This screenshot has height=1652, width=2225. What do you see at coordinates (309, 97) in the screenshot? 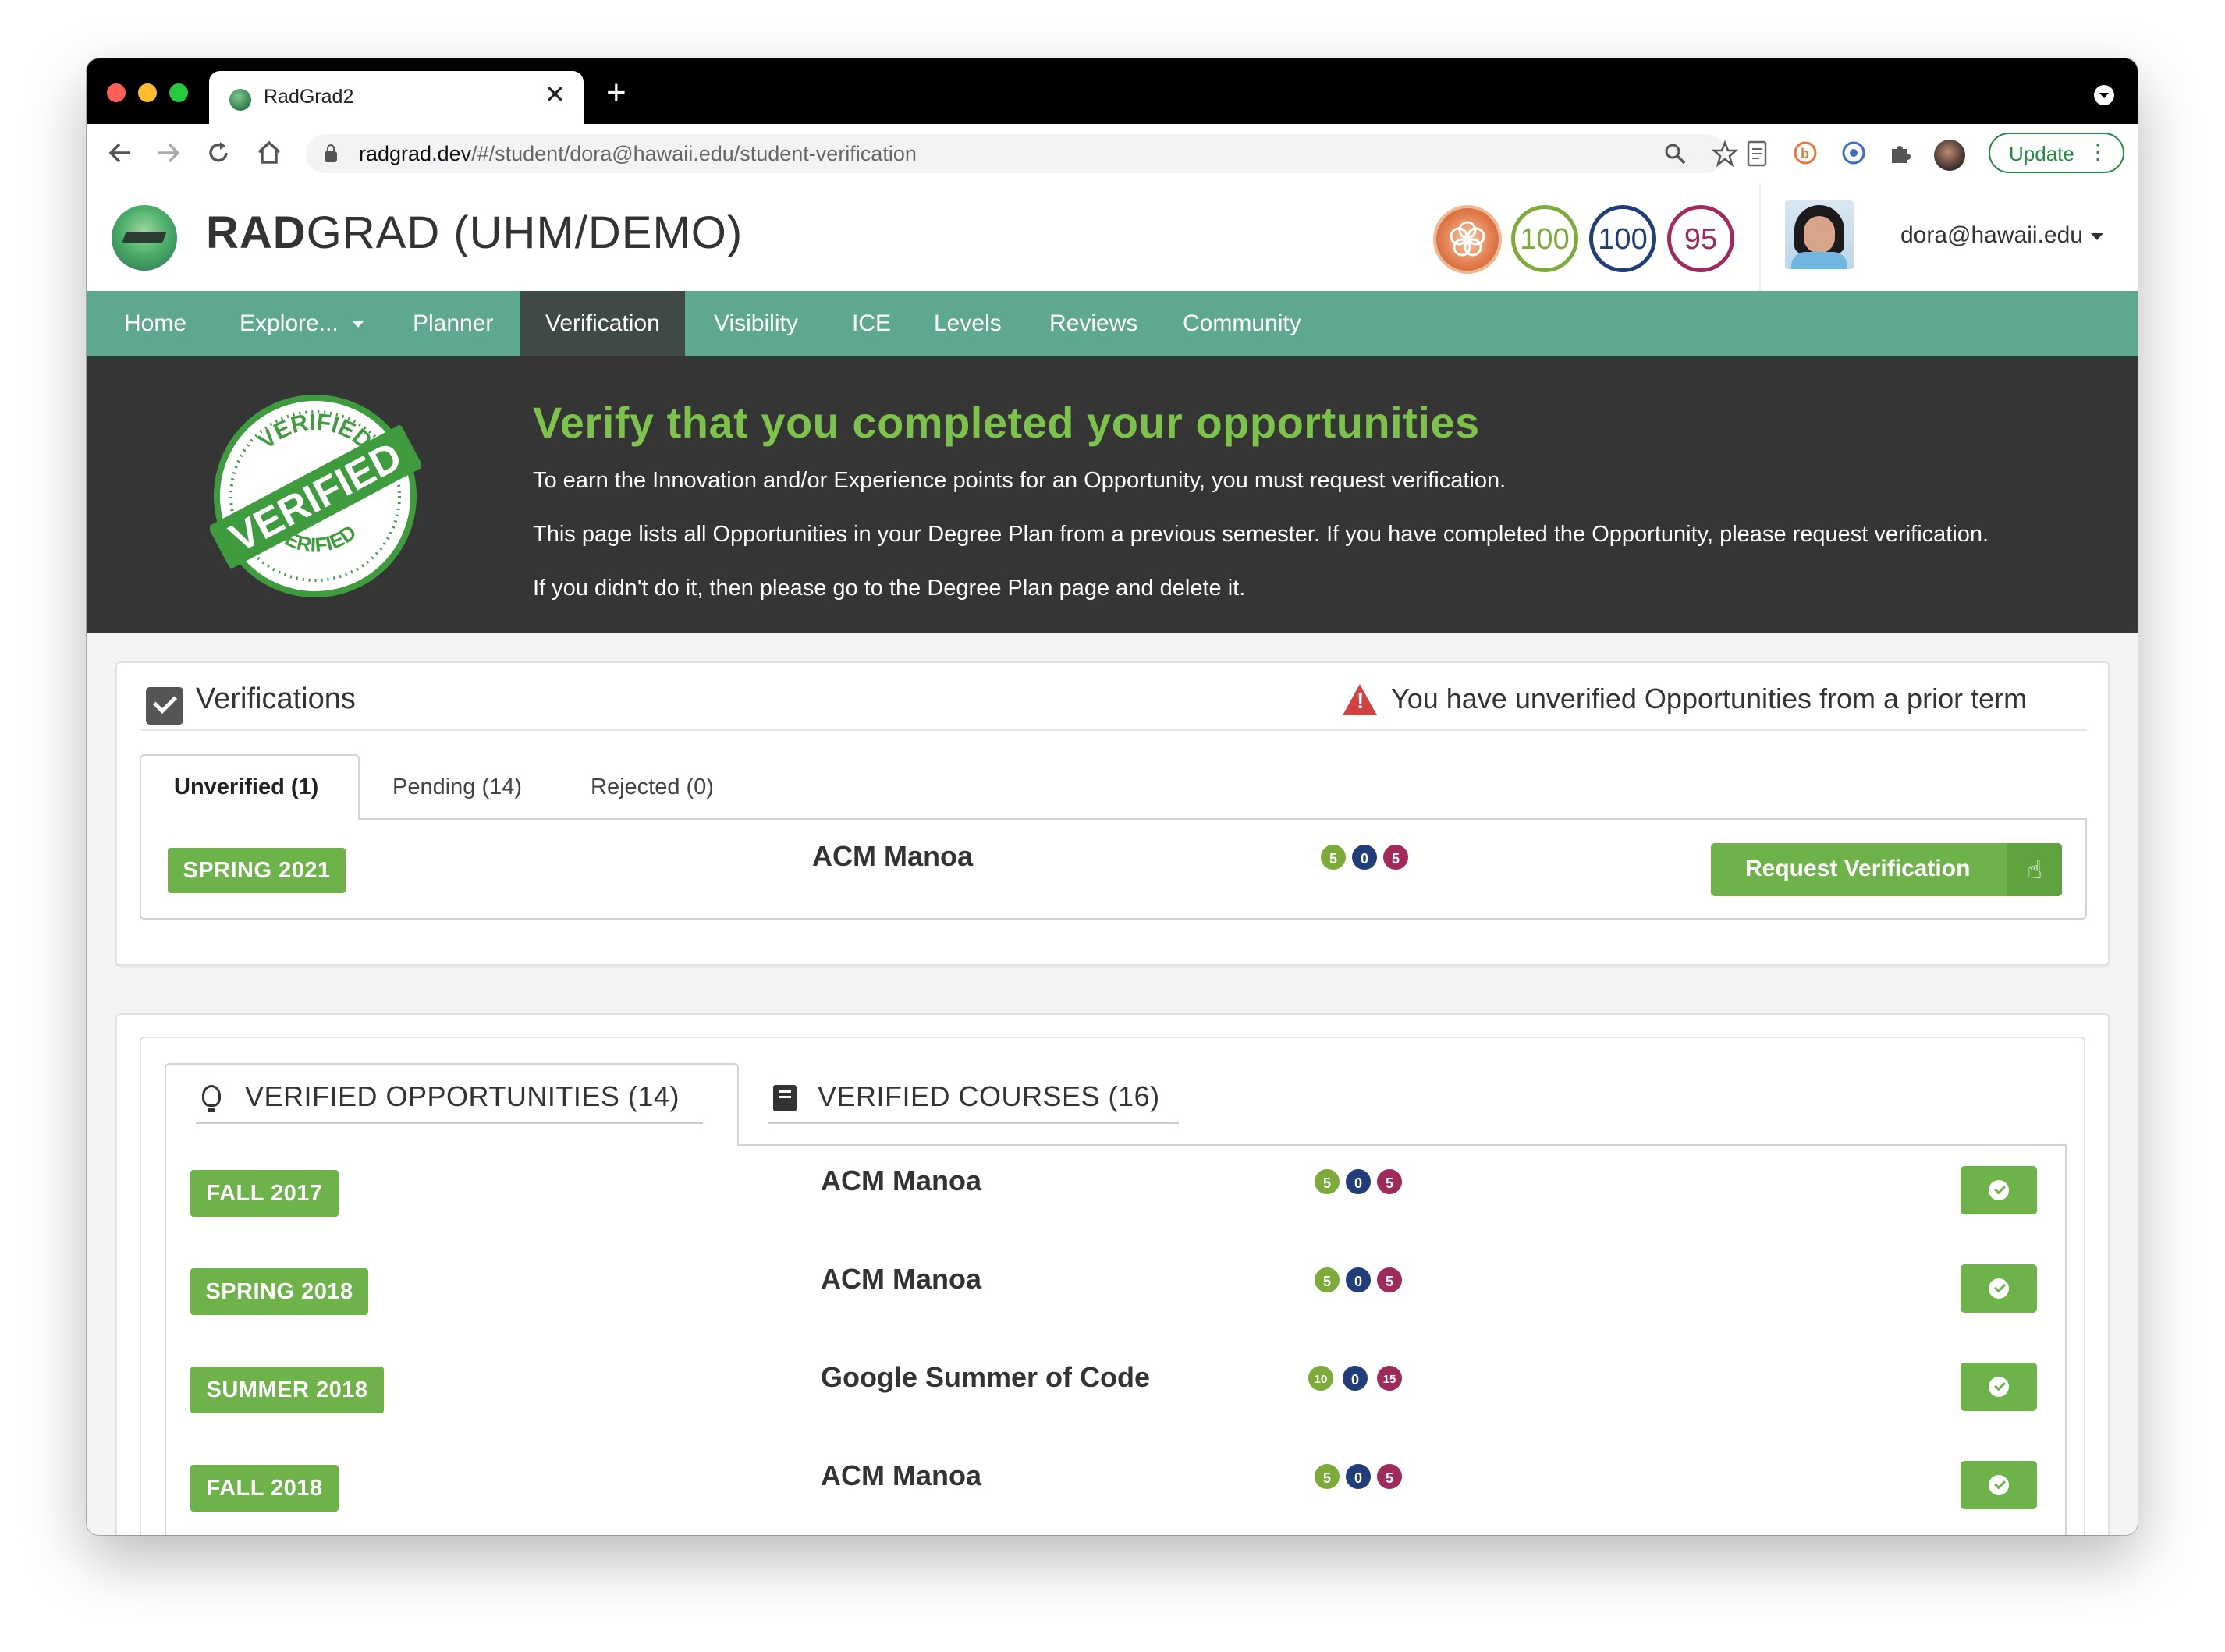
I see `tab-title: RadGrad2` at bounding box center [309, 97].